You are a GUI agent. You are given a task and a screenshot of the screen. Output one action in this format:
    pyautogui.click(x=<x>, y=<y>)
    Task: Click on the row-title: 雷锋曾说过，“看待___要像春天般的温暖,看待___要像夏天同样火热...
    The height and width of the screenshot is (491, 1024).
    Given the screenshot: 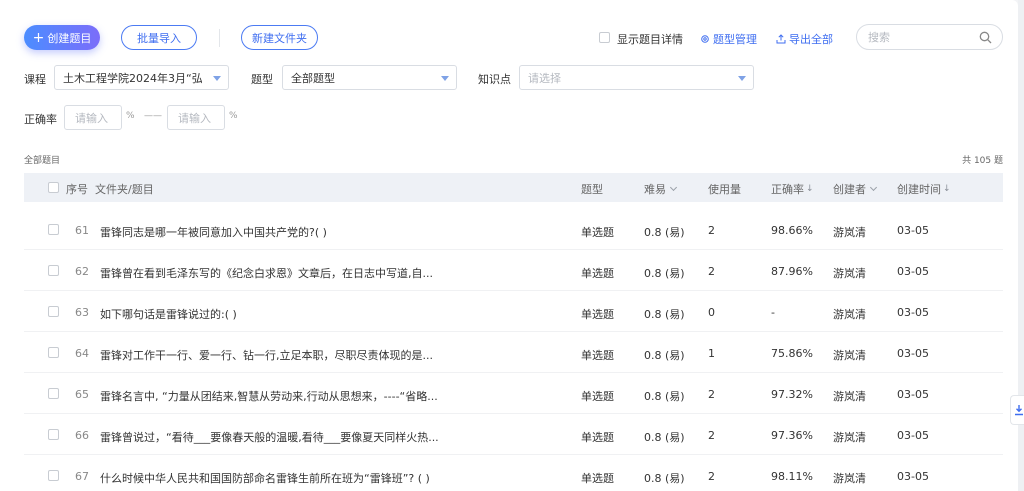 What is the action you would take?
    pyautogui.click(x=269, y=437)
    